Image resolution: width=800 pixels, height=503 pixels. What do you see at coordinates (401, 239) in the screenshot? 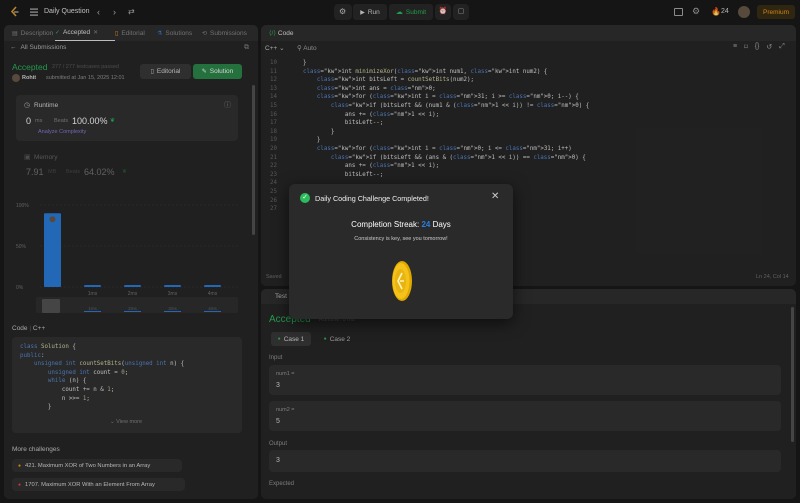
I see `modal-subtitle: Consistency is key, see you tomorrow!` at bounding box center [401, 239].